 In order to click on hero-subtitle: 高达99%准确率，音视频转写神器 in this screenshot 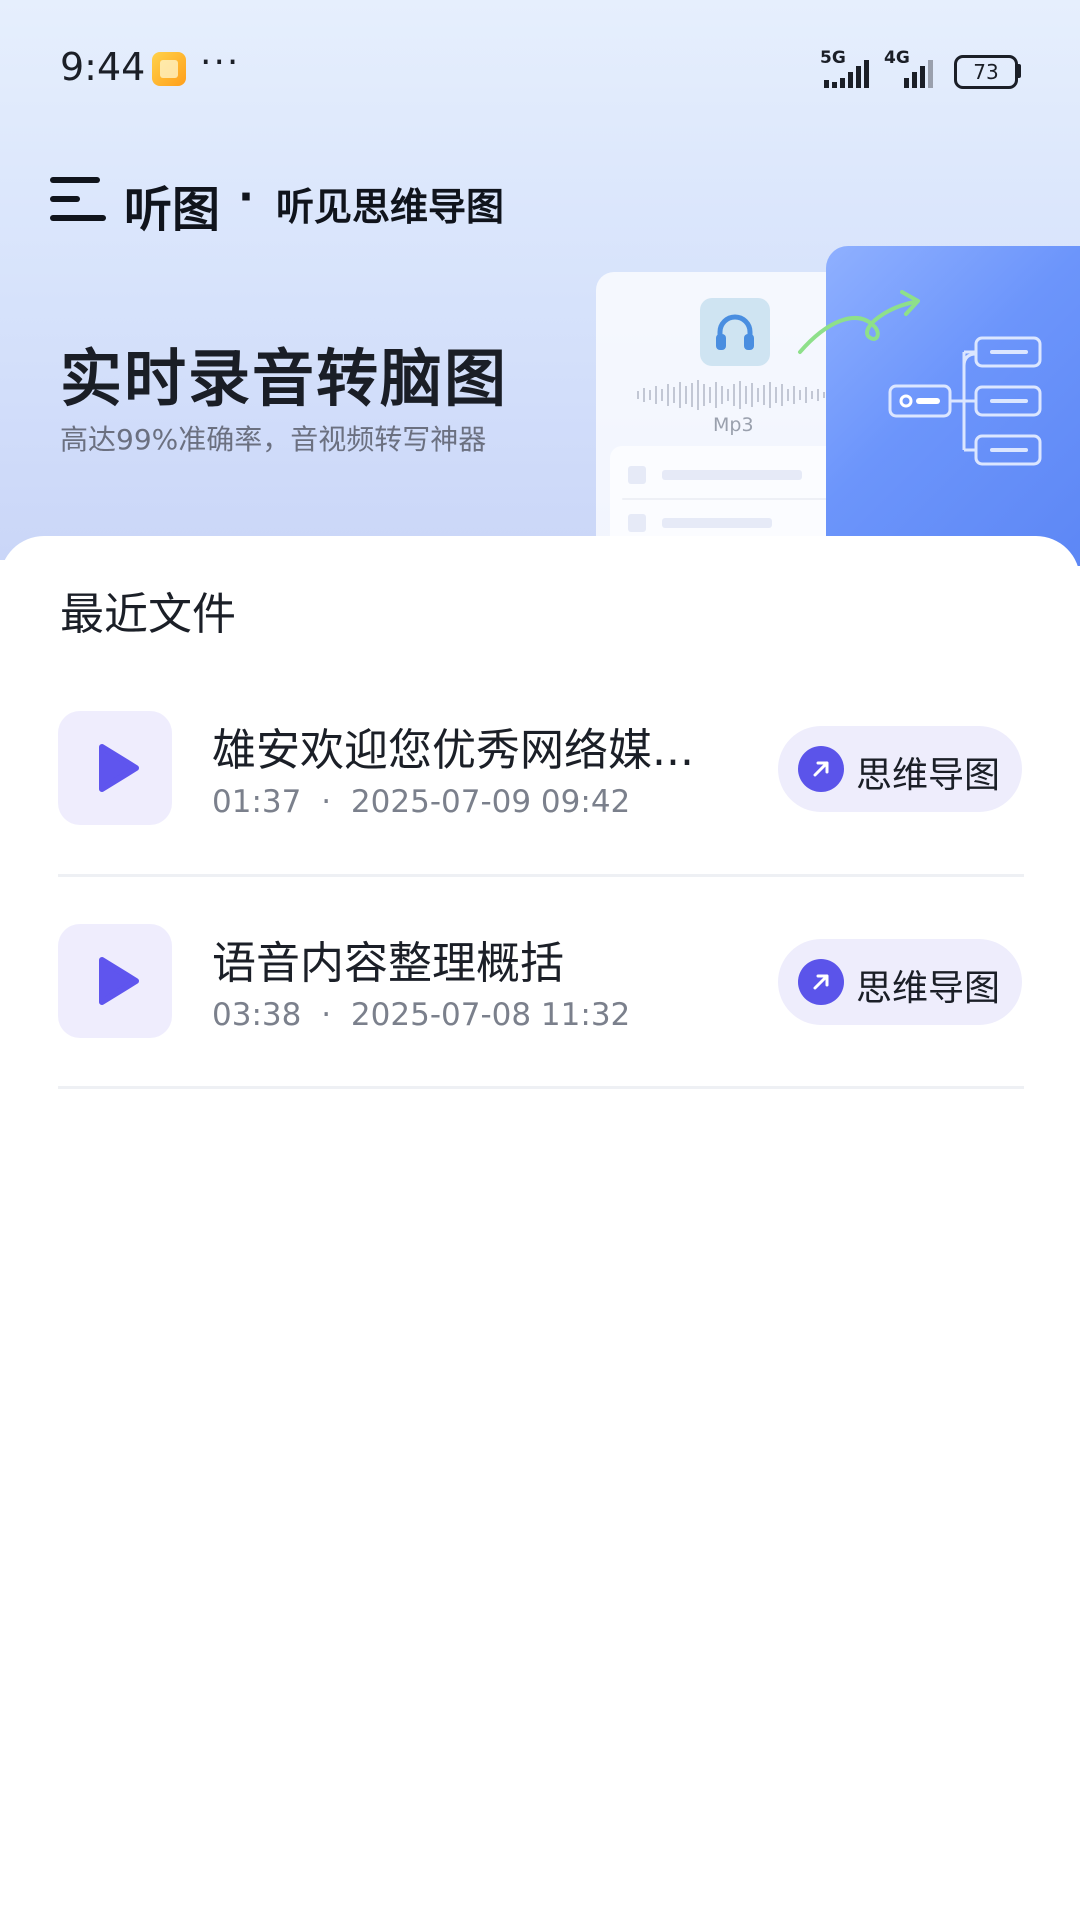, I will do `click(273, 439)`.